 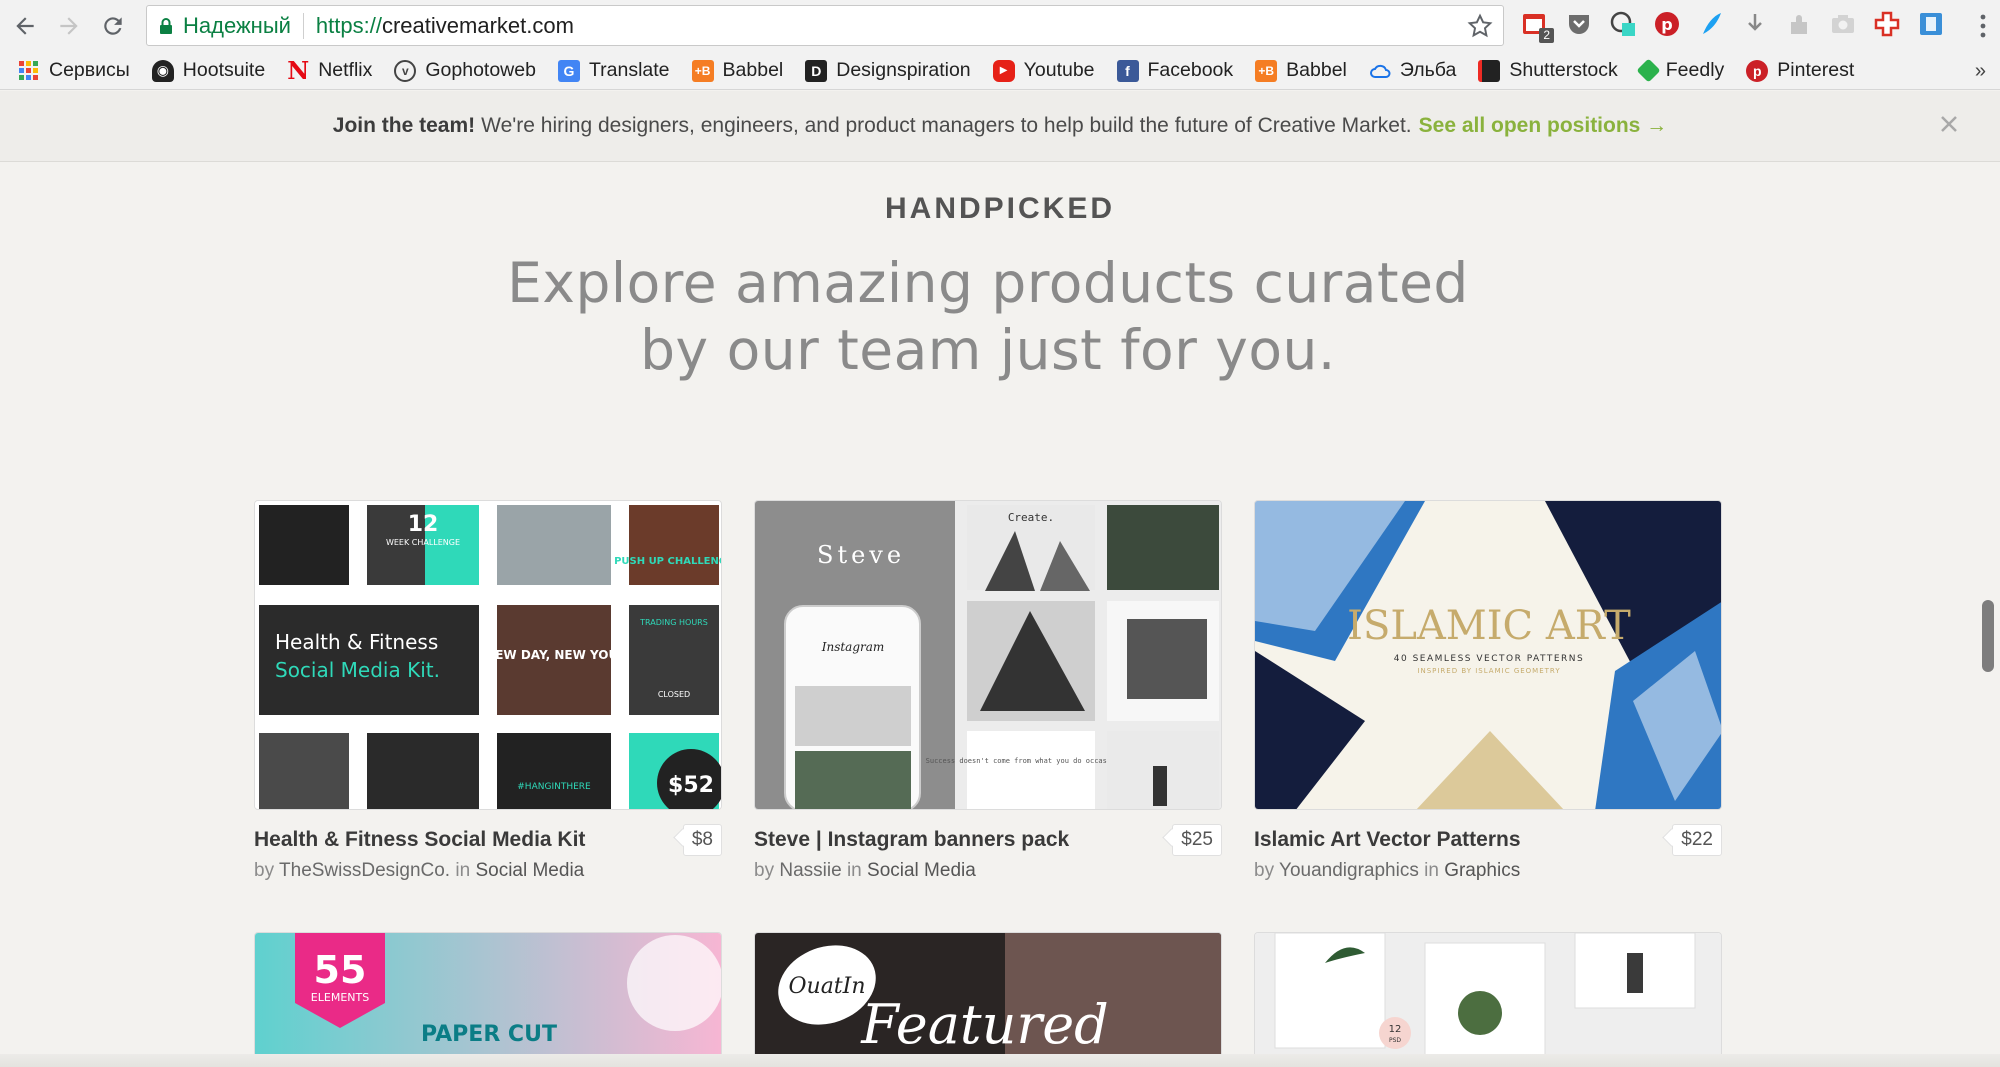 I want to click on product-thumbnail: 12 PSD, so click(x=1488, y=997).